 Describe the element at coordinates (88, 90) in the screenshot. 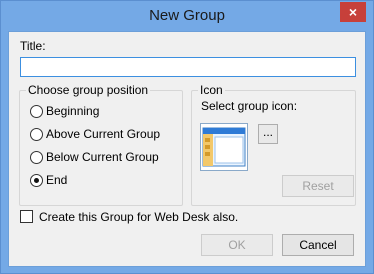

I see `position-group-caption: Choose group position` at that location.